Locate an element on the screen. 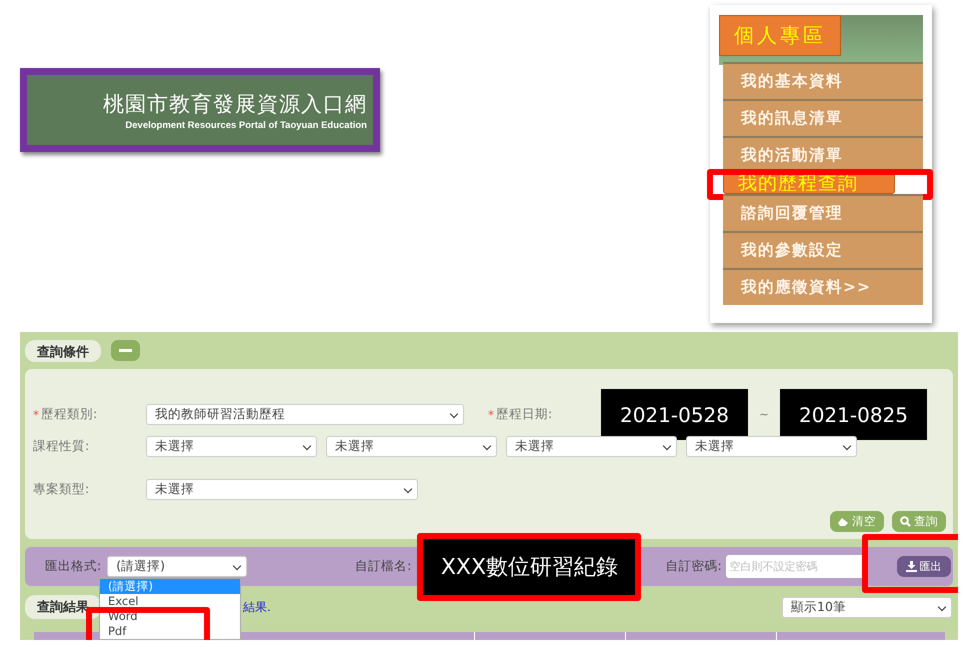  field-label: 自訂檔名: is located at coordinates (383, 566).